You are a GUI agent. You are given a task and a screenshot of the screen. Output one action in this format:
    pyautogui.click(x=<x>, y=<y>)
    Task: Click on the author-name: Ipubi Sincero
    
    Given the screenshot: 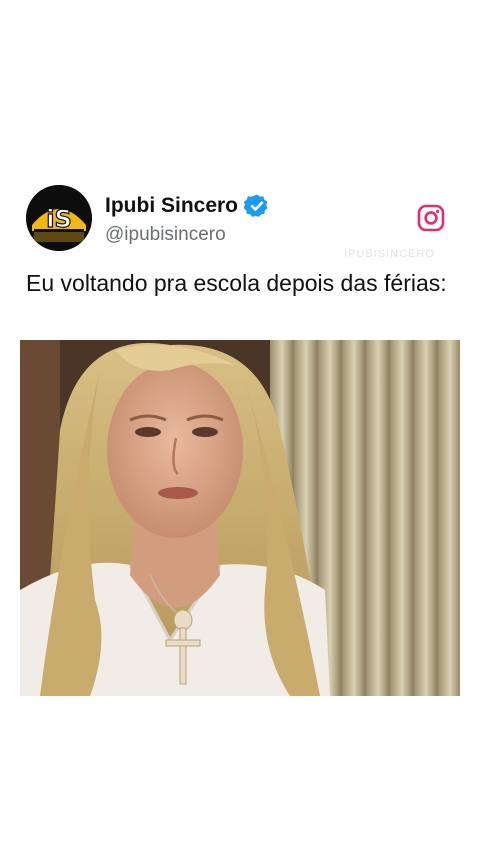 What is the action you would take?
    pyautogui.click(x=171, y=206)
    